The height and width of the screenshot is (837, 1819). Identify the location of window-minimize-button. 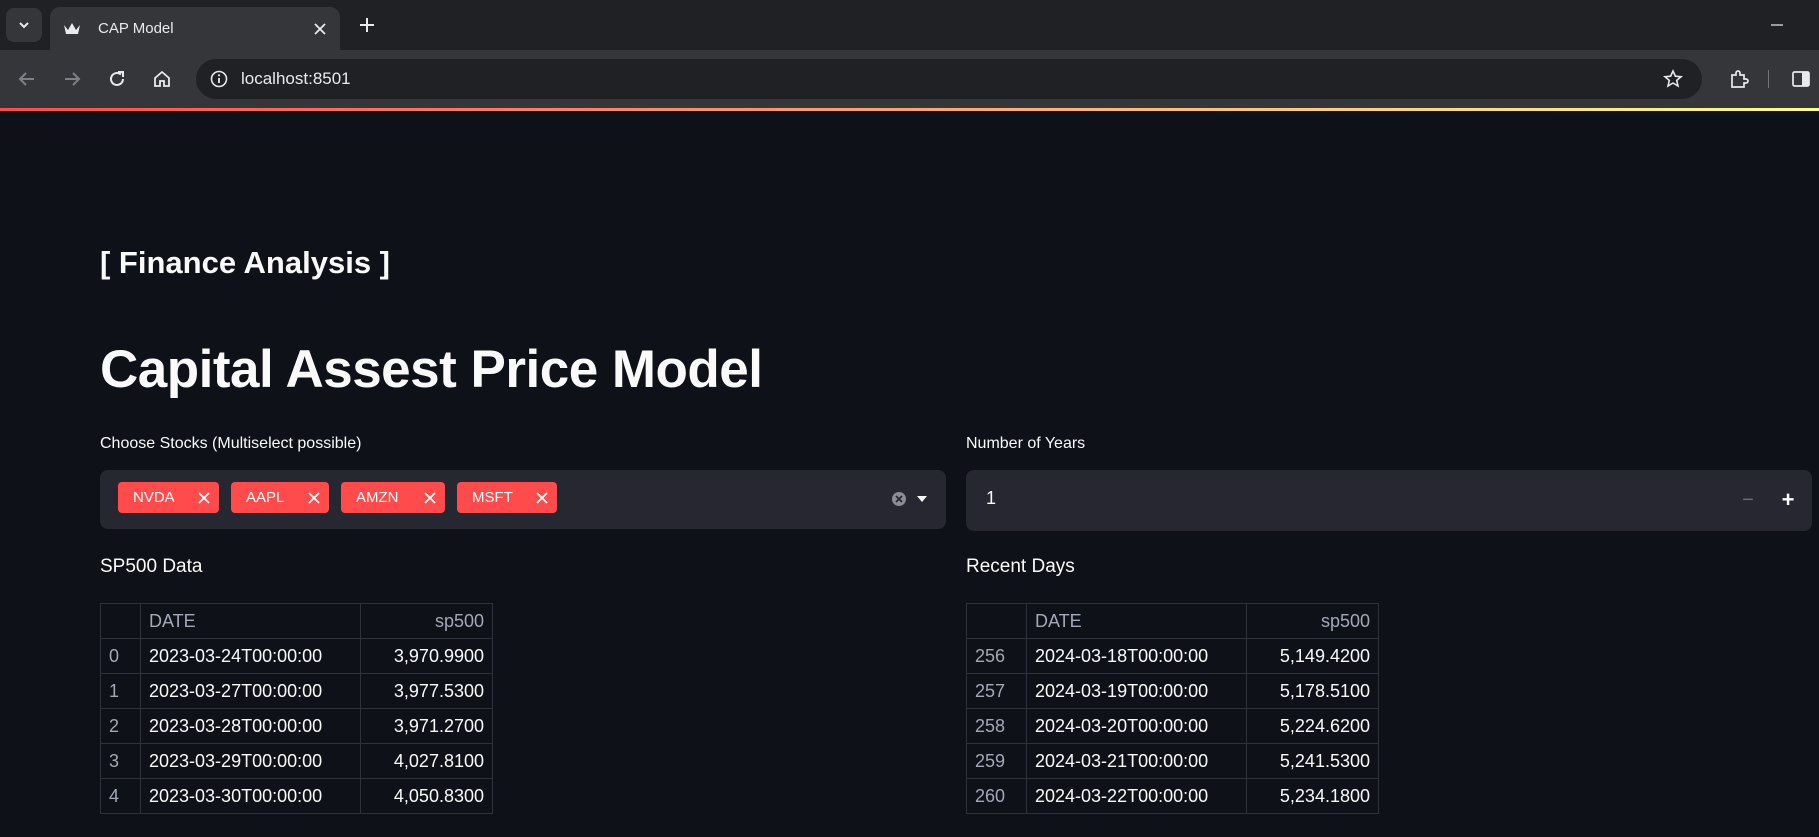
(1777, 25).